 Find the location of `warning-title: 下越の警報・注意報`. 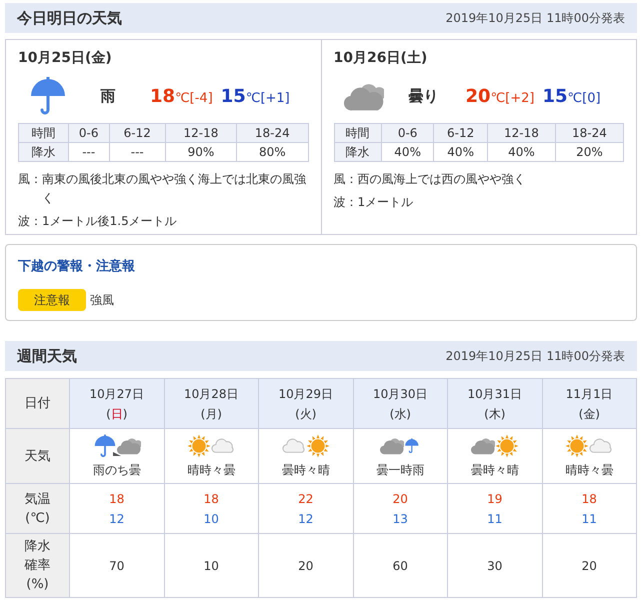

warning-title: 下越の警報・注意報 is located at coordinates (77, 267).